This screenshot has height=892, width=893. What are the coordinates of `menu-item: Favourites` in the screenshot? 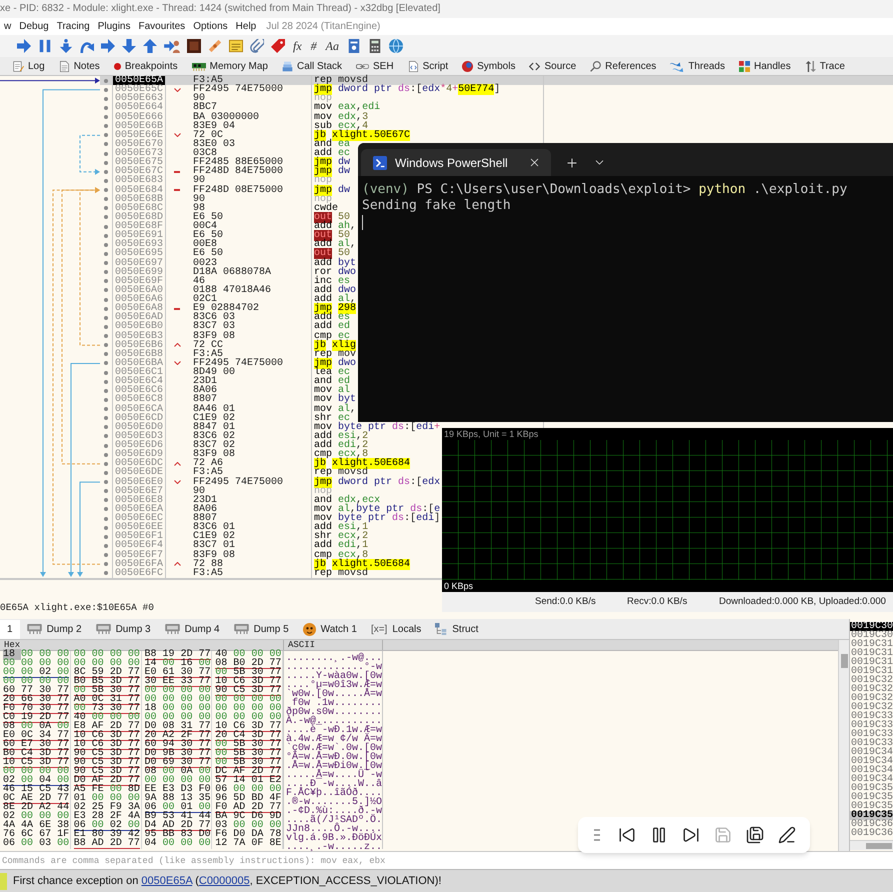 It's located at (162, 27).